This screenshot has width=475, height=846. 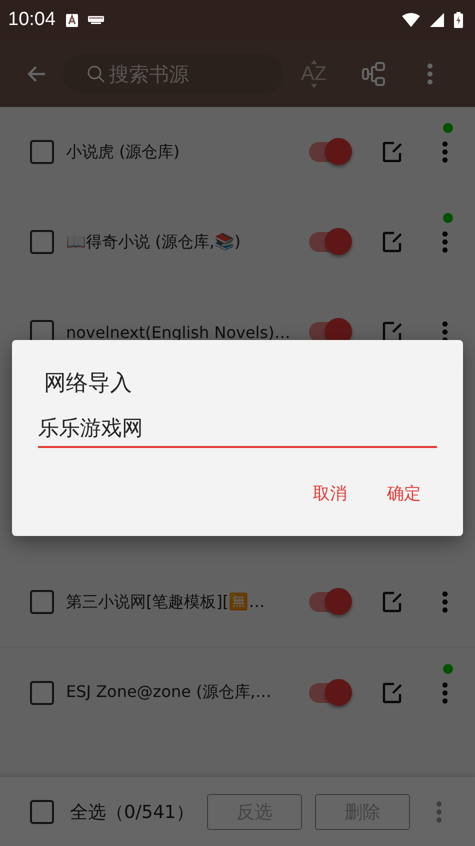 What do you see at coordinates (411, 20) in the screenshot?
I see `wifi-icon` at bounding box center [411, 20].